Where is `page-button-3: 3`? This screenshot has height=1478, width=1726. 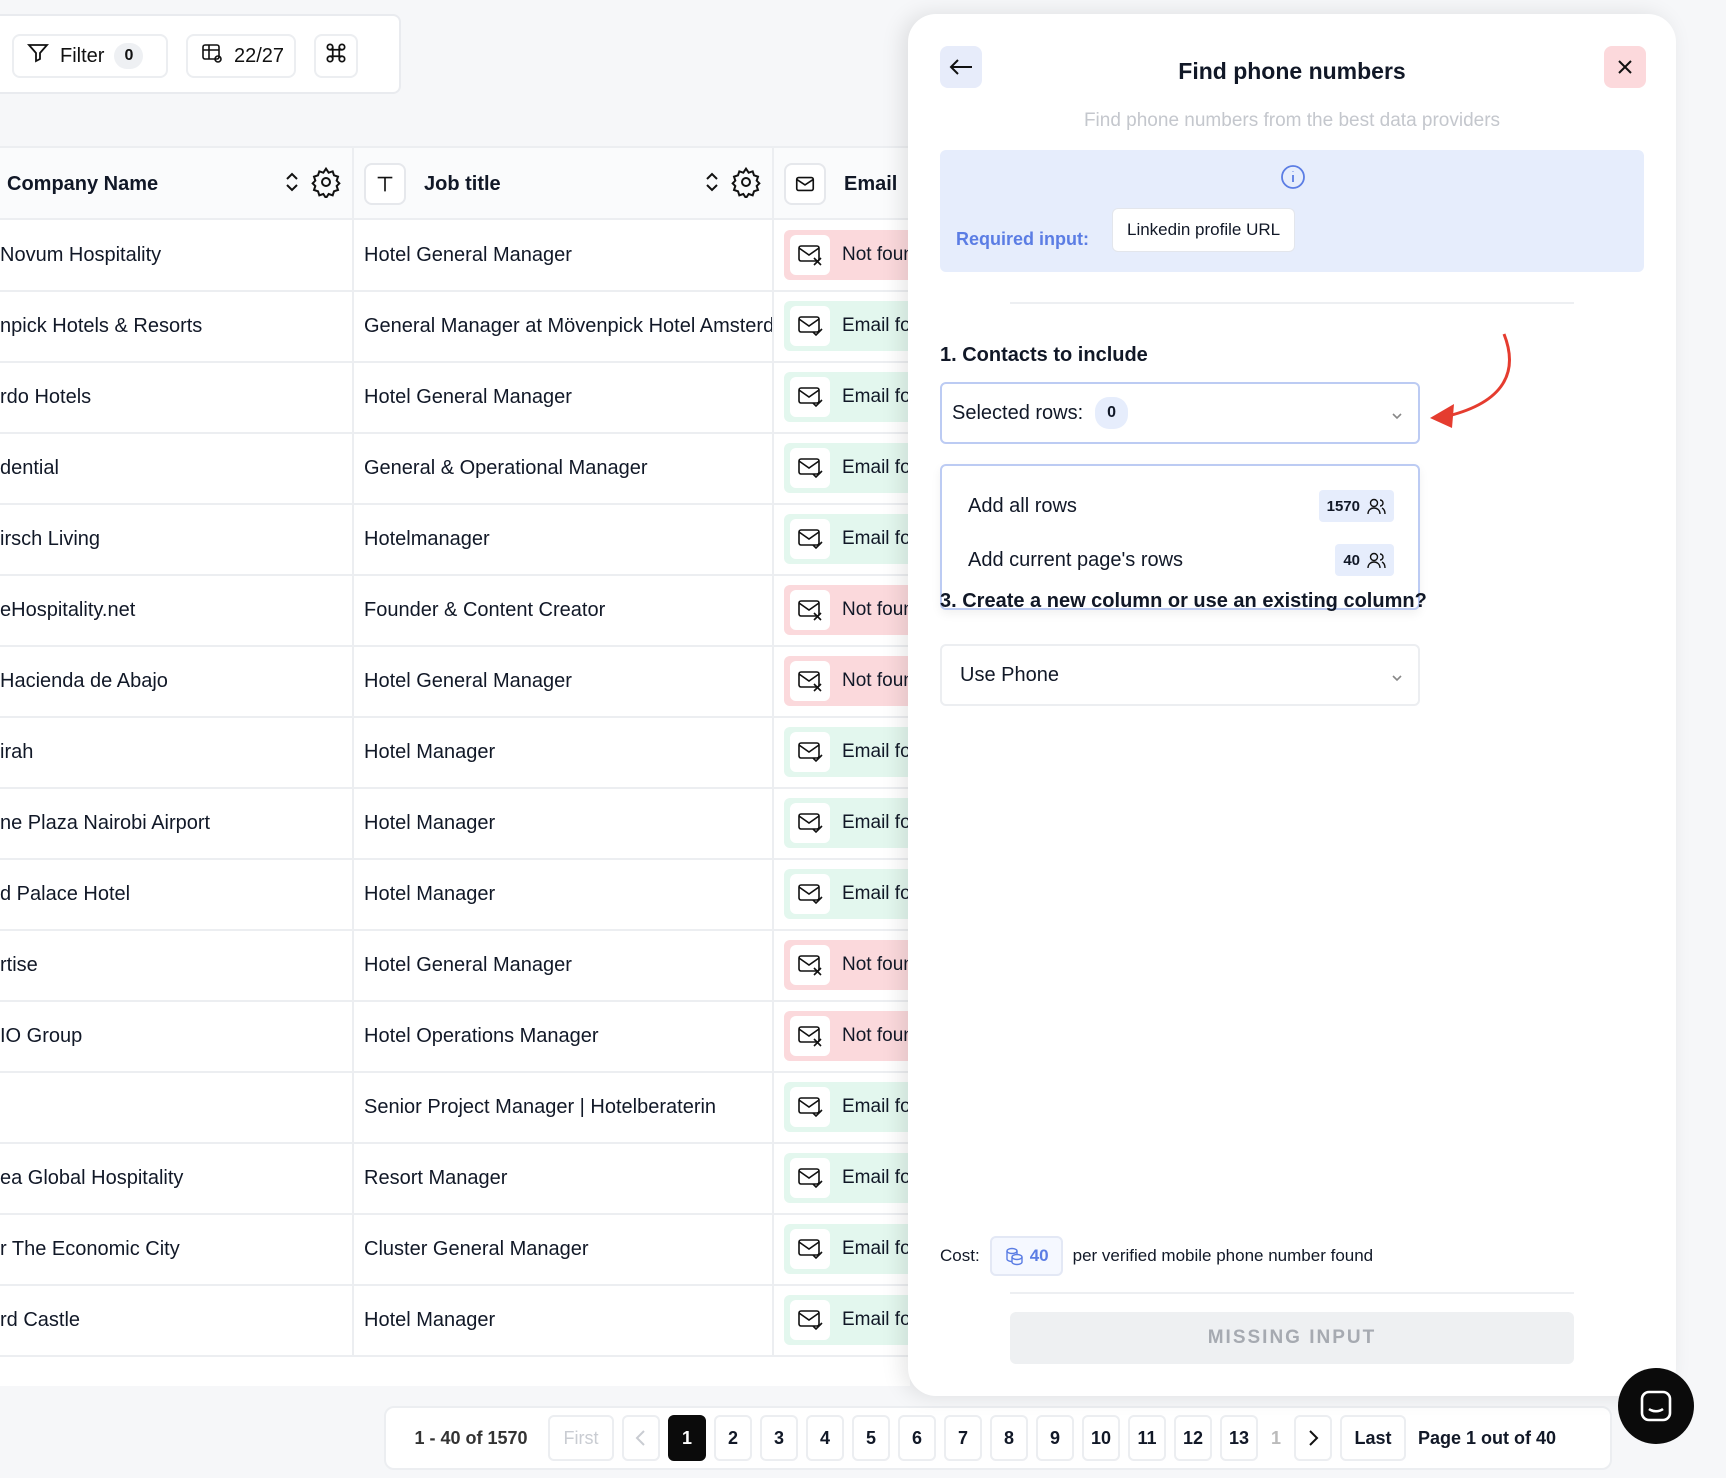
page-button-3: 3 is located at coordinates (779, 1438).